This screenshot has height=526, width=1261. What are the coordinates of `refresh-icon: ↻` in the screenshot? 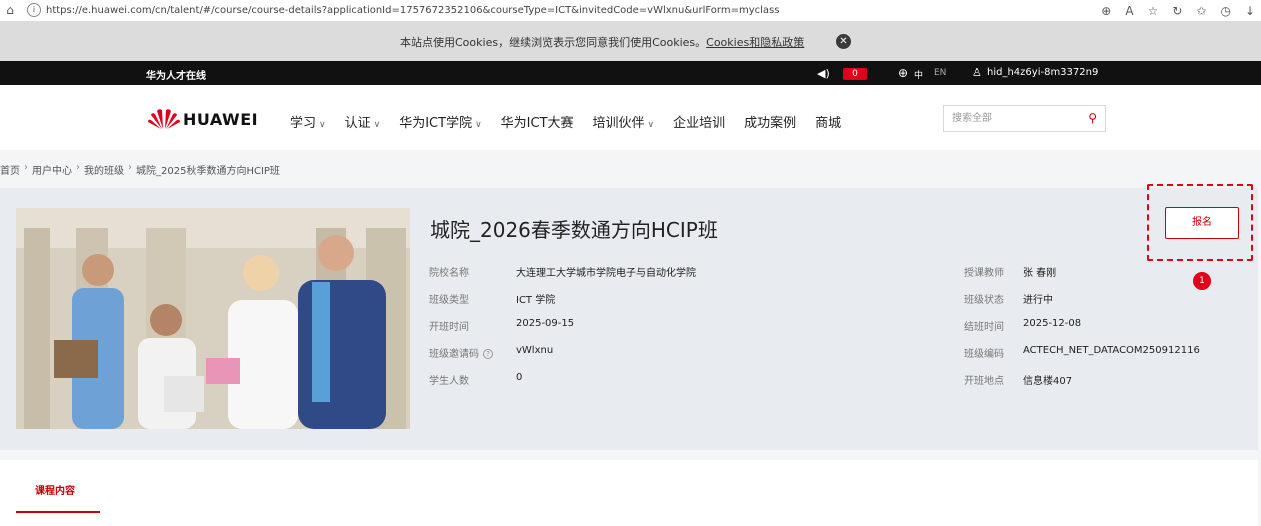 It's located at (1177, 11).